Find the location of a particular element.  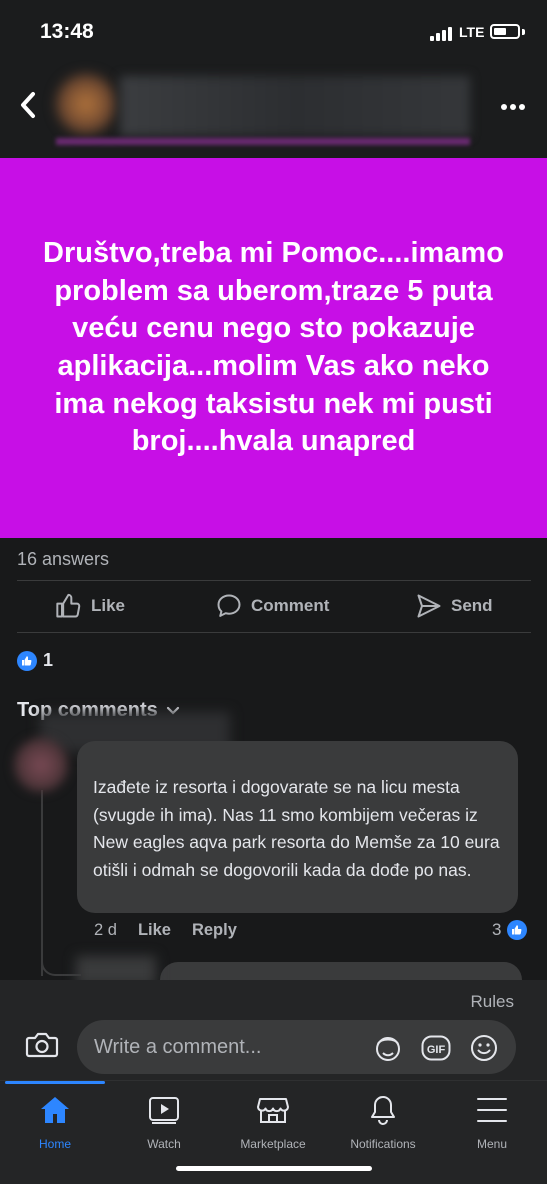

menu-icon is located at coordinates (492, 1110).